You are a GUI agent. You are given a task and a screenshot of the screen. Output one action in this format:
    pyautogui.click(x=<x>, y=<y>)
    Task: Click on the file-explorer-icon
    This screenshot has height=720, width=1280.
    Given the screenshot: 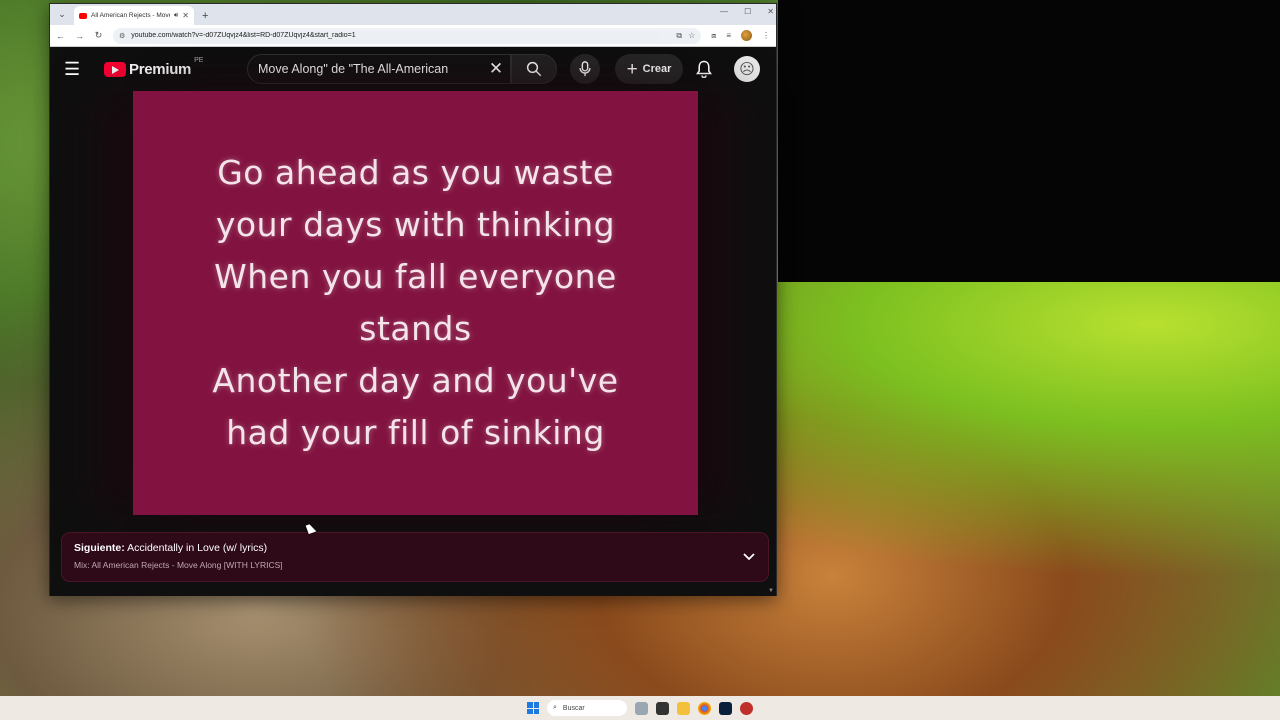 What is the action you would take?
    pyautogui.click(x=683, y=708)
    